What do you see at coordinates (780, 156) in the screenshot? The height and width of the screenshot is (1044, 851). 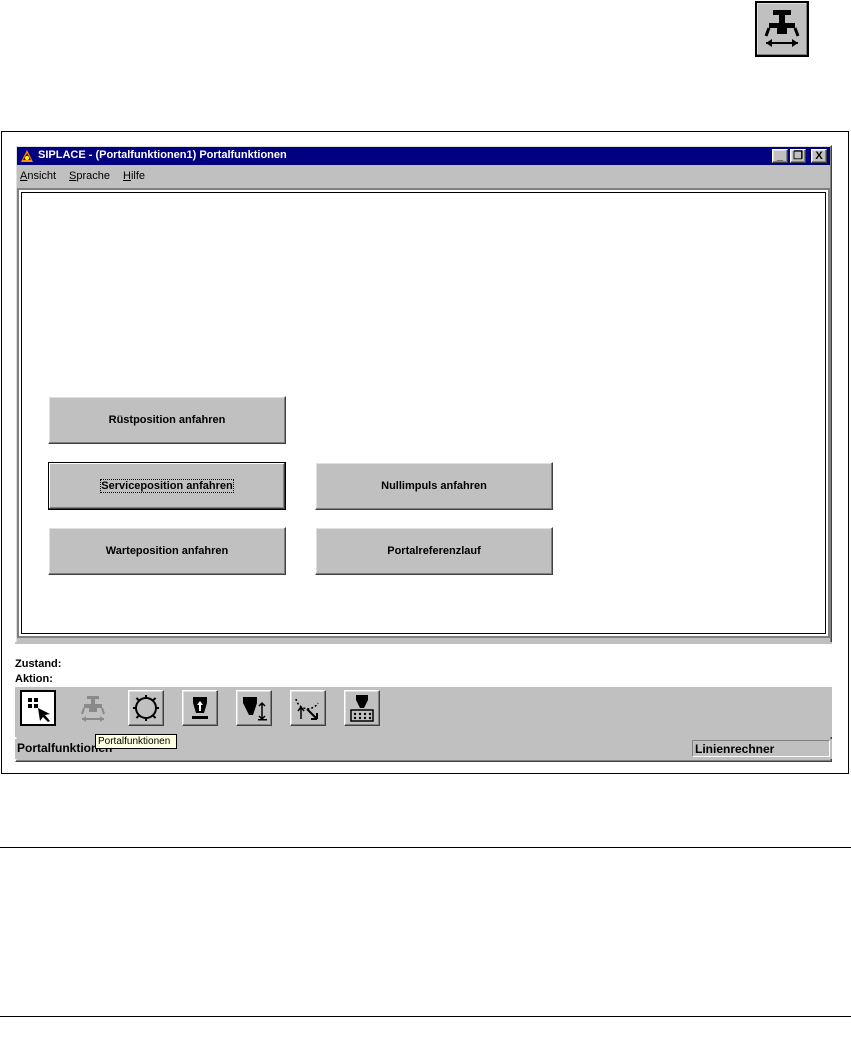 I see `minimize-button: _` at bounding box center [780, 156].